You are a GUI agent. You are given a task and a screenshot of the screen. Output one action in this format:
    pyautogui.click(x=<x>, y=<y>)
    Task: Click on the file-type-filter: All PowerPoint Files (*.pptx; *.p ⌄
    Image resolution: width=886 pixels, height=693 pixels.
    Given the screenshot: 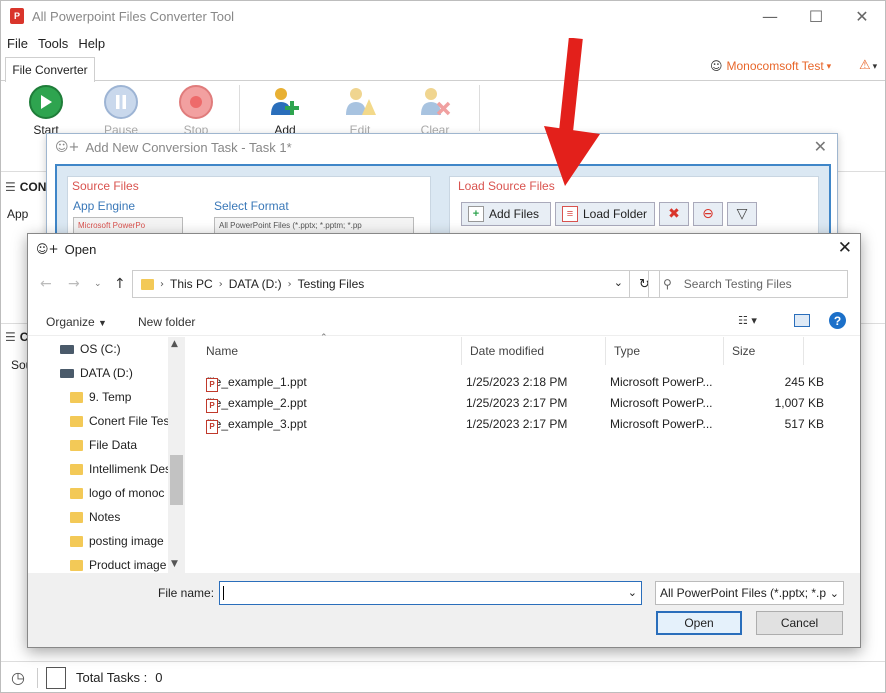 What is the action you would take?
    pyautogui.click(x=749, y=593)
    